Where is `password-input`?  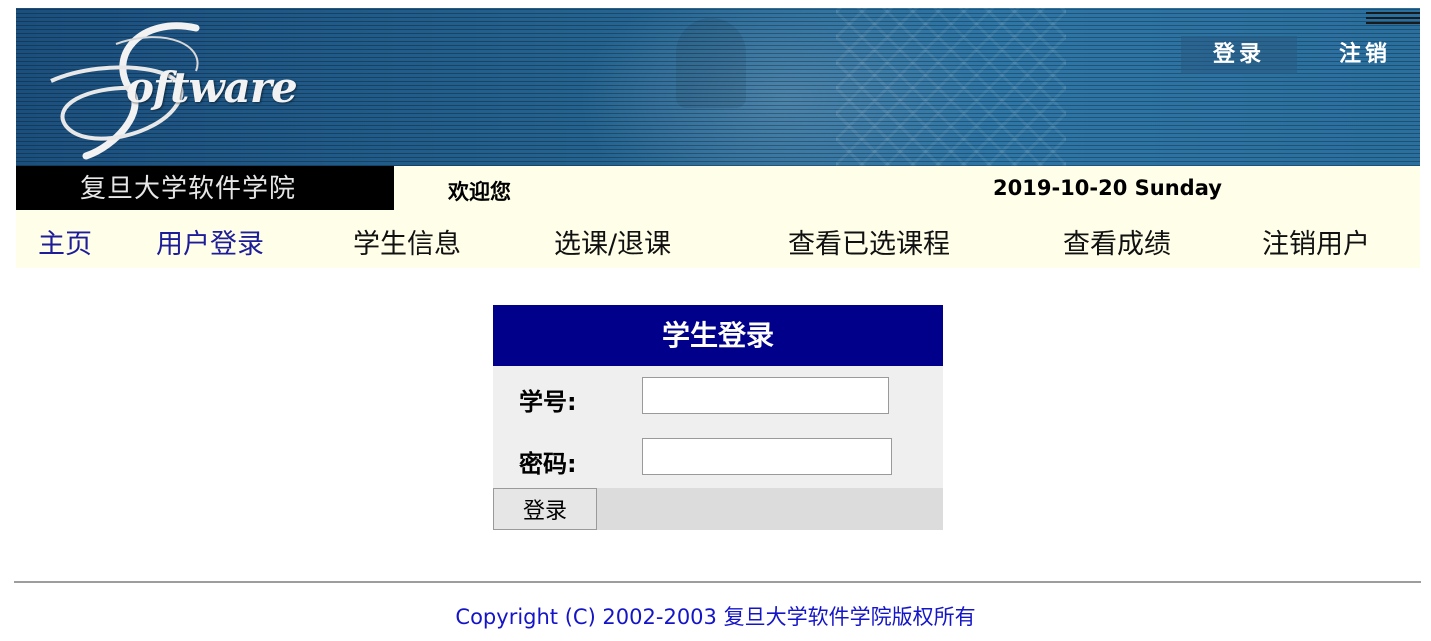 password-input is located at coordinates (767, 456).